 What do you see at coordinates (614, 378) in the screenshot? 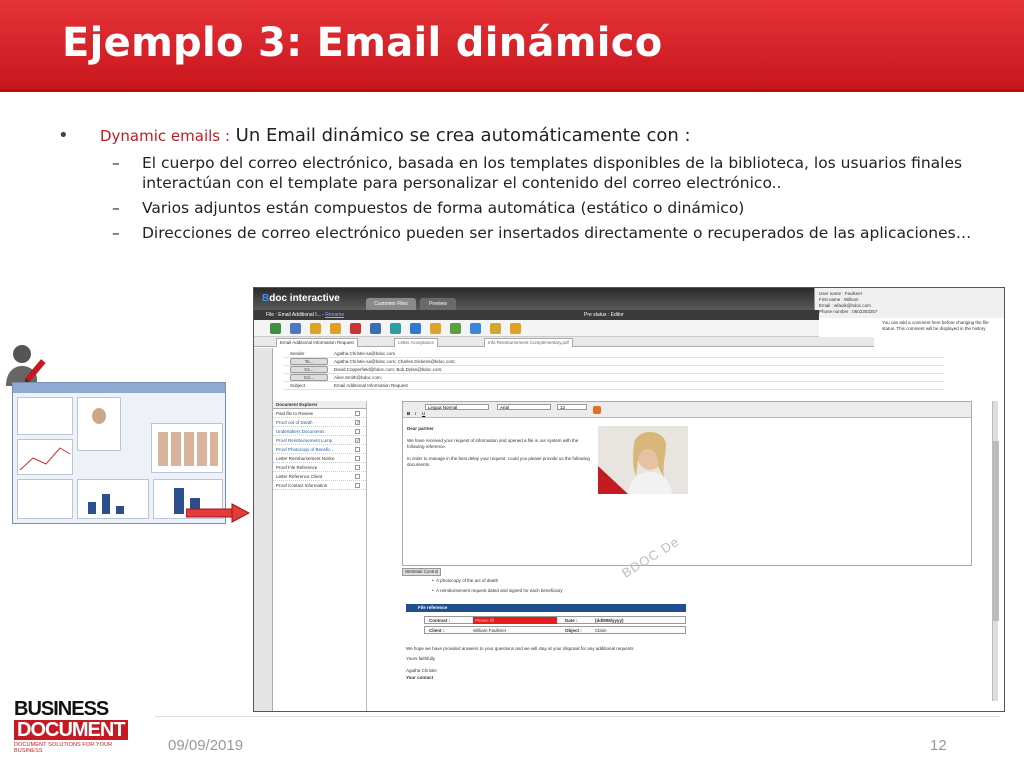
I see `bcc-row: Cci... Alice.Smith@bdoc.com;` at bounding box center [614, 378].